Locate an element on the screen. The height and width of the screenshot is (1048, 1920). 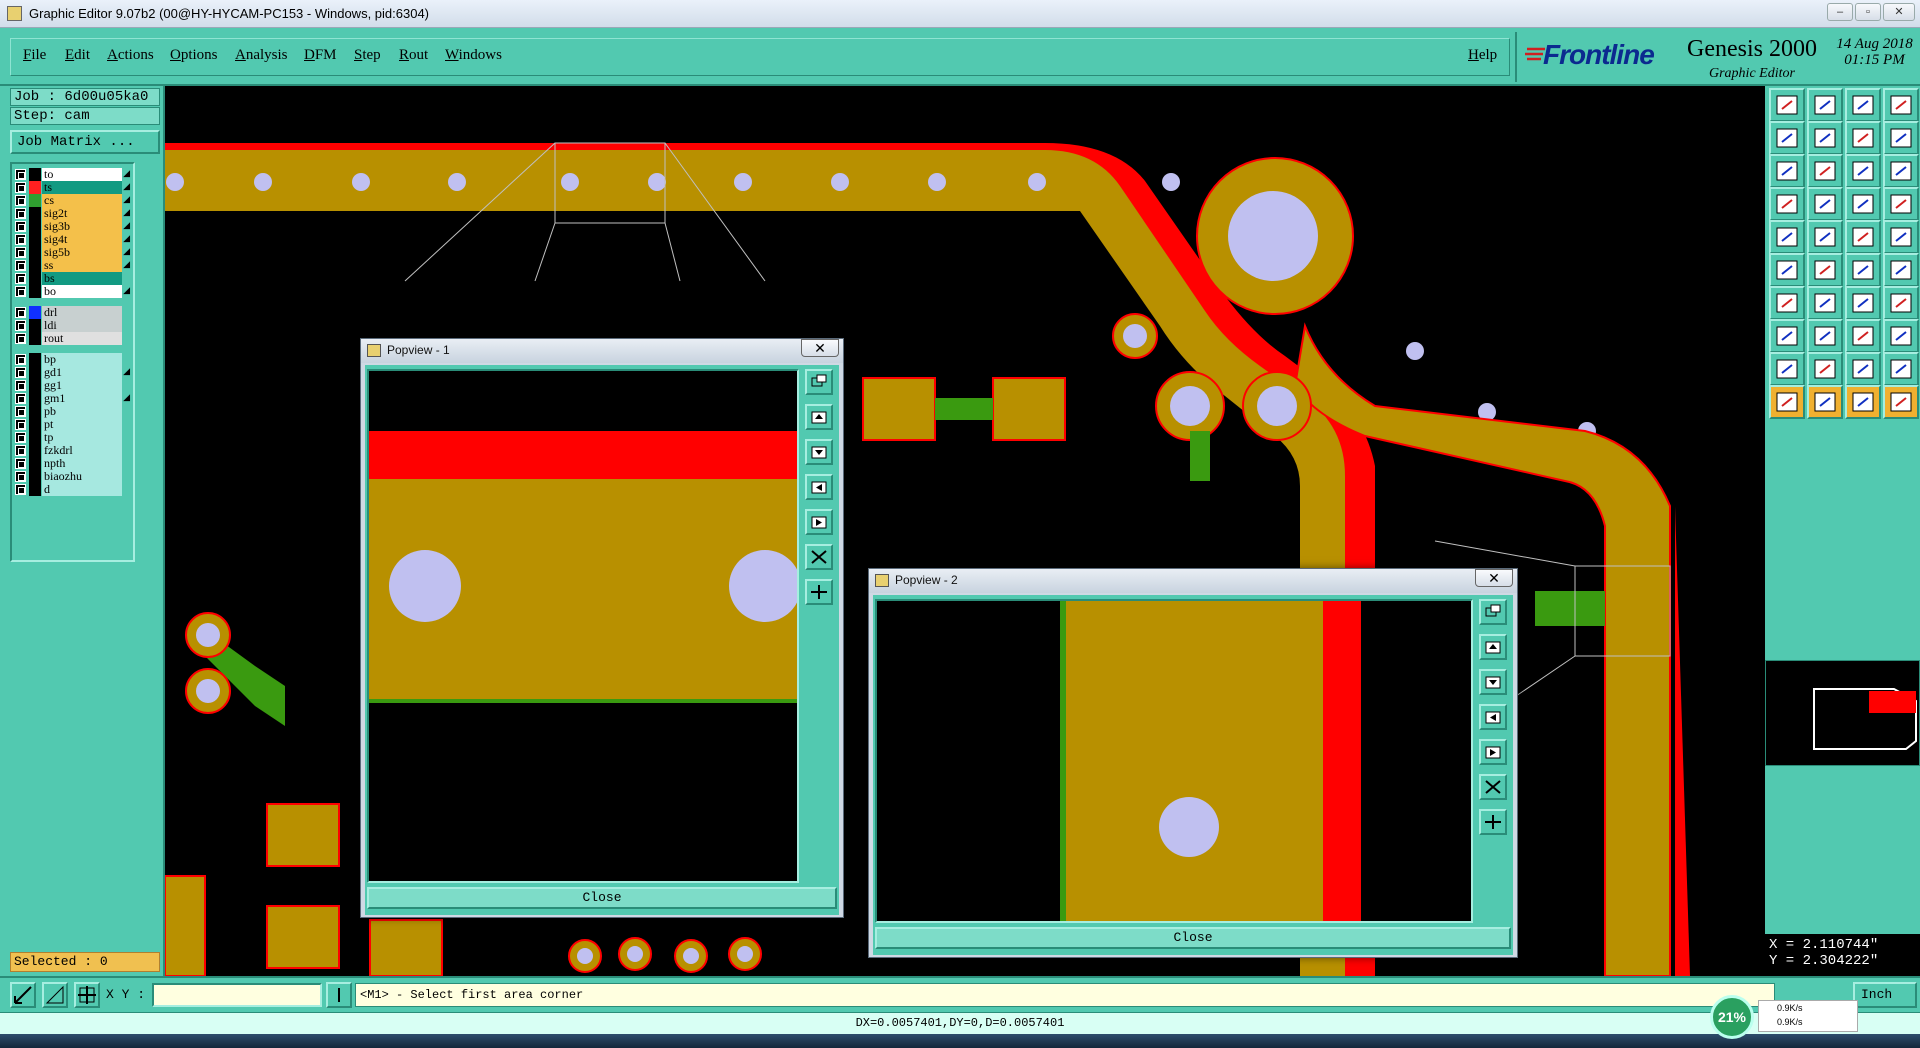
layer-row-bo: bo ◢ is located at coordinates (74, 291).